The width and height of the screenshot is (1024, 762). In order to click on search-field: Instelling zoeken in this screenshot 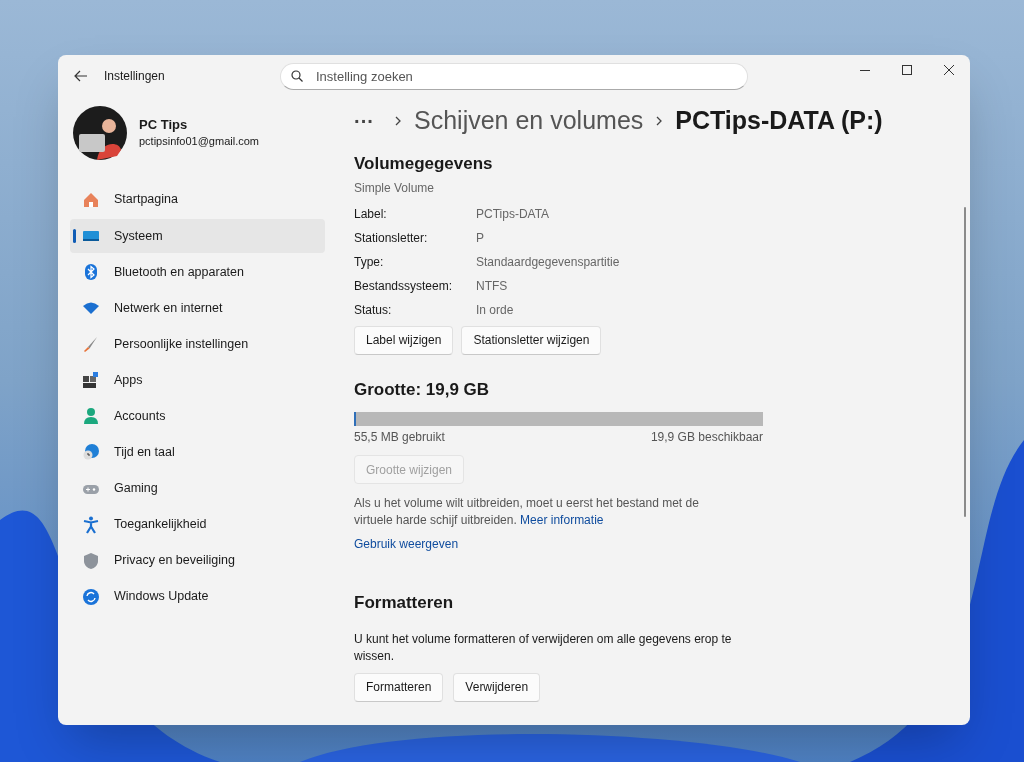, I will do `click(514, 76)`.